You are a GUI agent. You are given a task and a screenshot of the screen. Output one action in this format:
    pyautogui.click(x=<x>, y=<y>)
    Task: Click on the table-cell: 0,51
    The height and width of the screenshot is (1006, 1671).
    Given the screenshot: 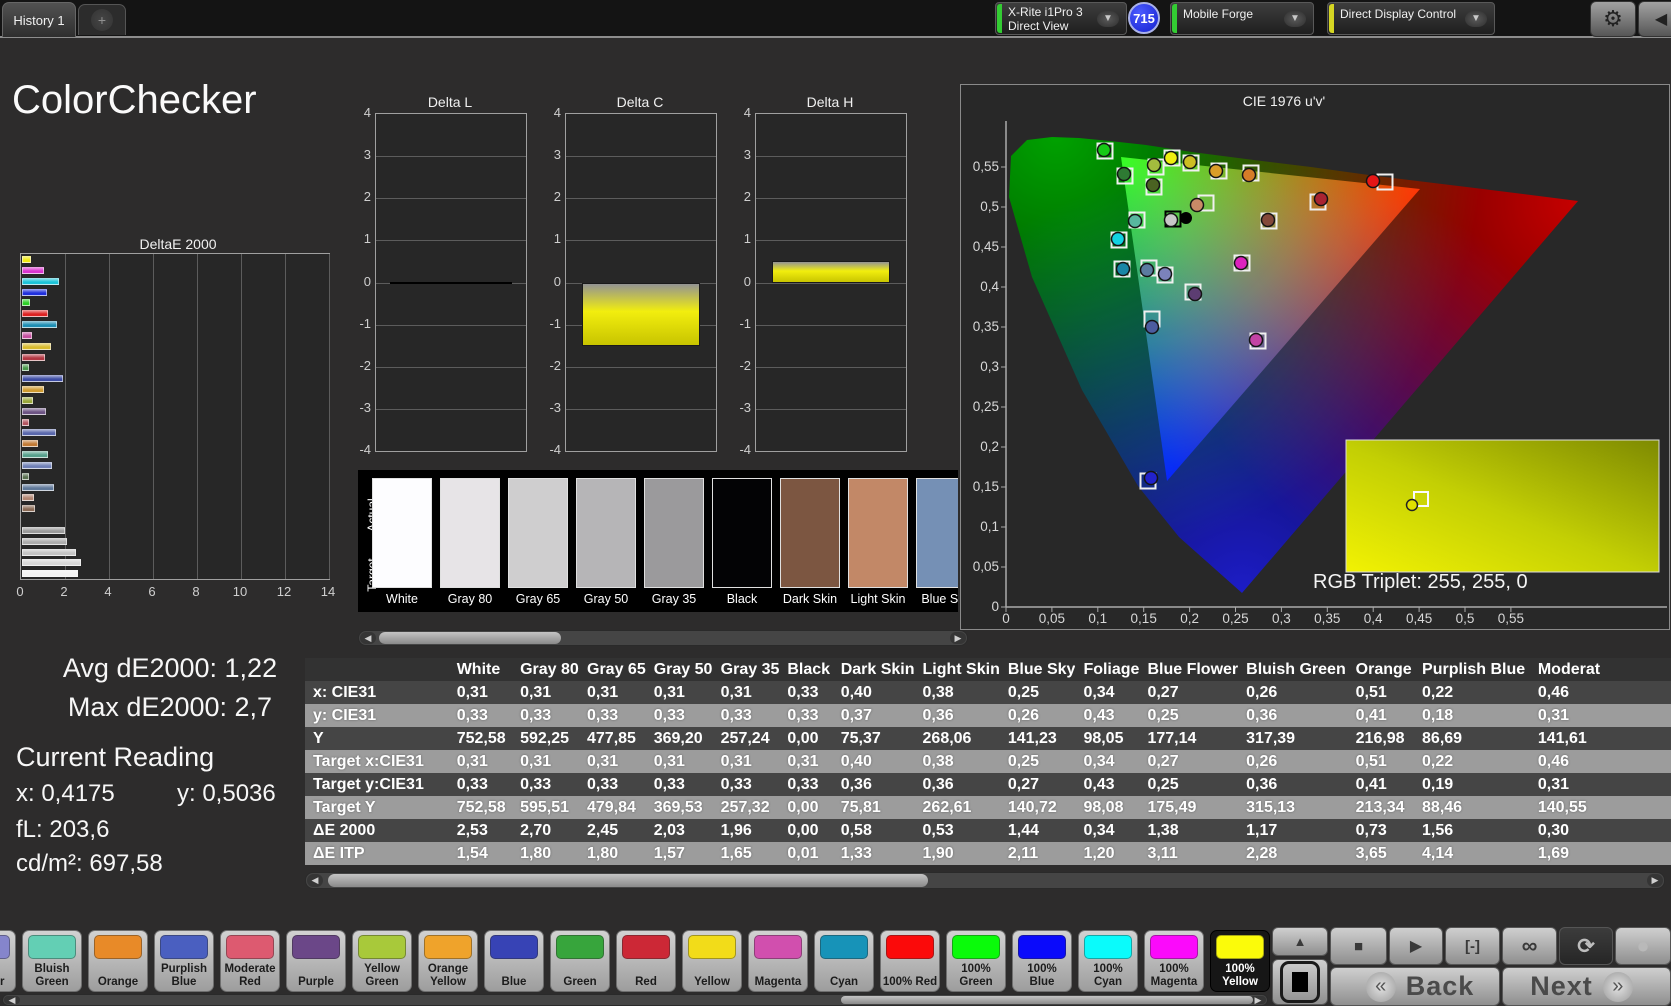 What is the action you would take?
    pyautogui.click(x=1381, y=761)
    